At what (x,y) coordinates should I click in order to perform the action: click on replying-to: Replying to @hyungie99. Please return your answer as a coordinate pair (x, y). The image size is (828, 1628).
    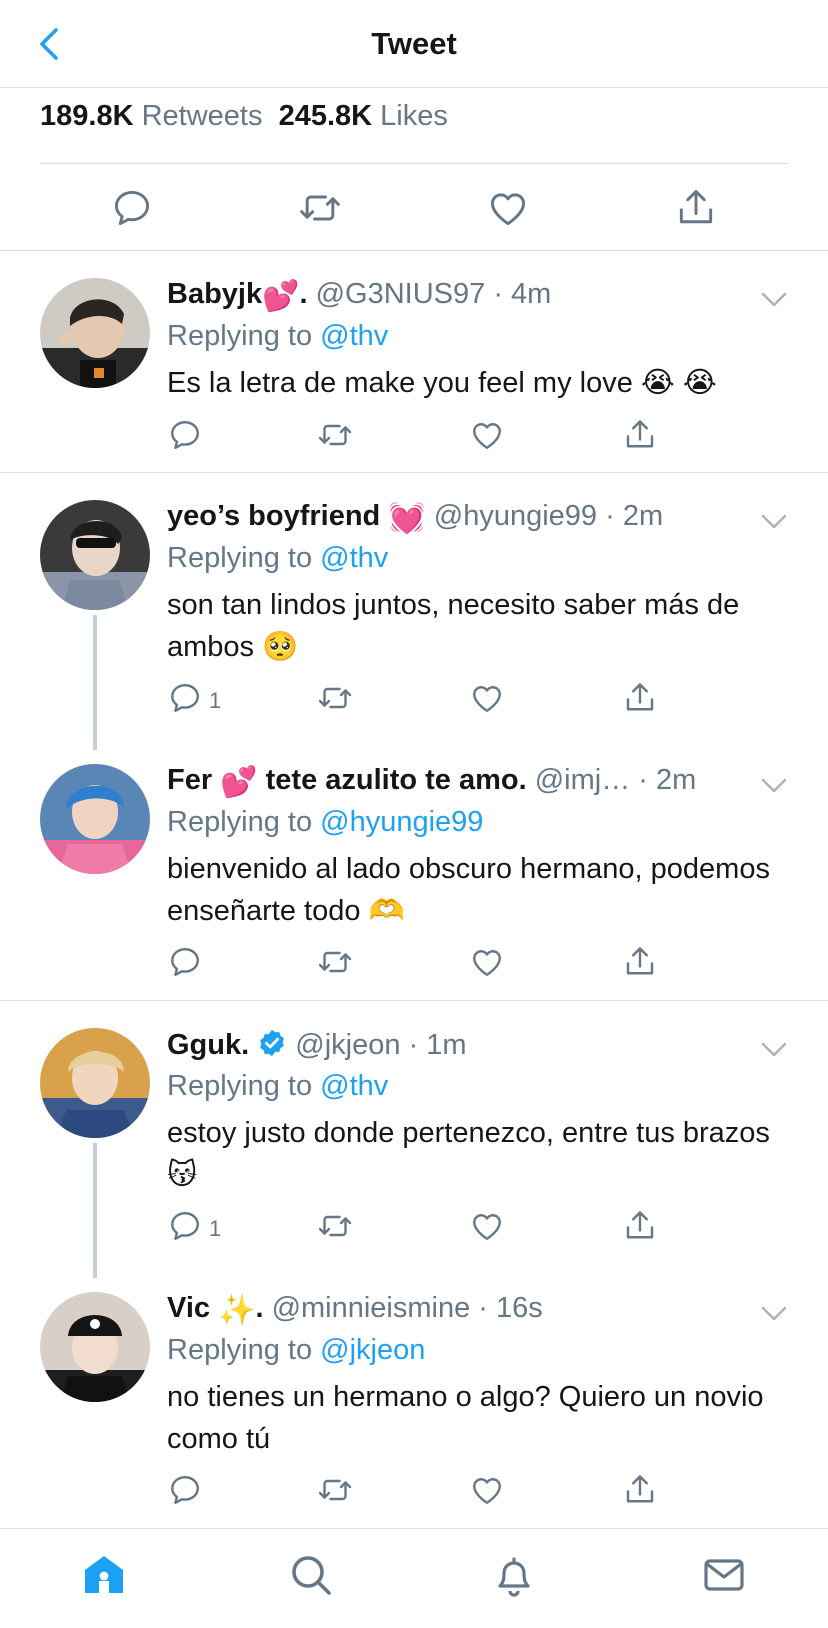
    Looking at the image, I should click on (325, 822).